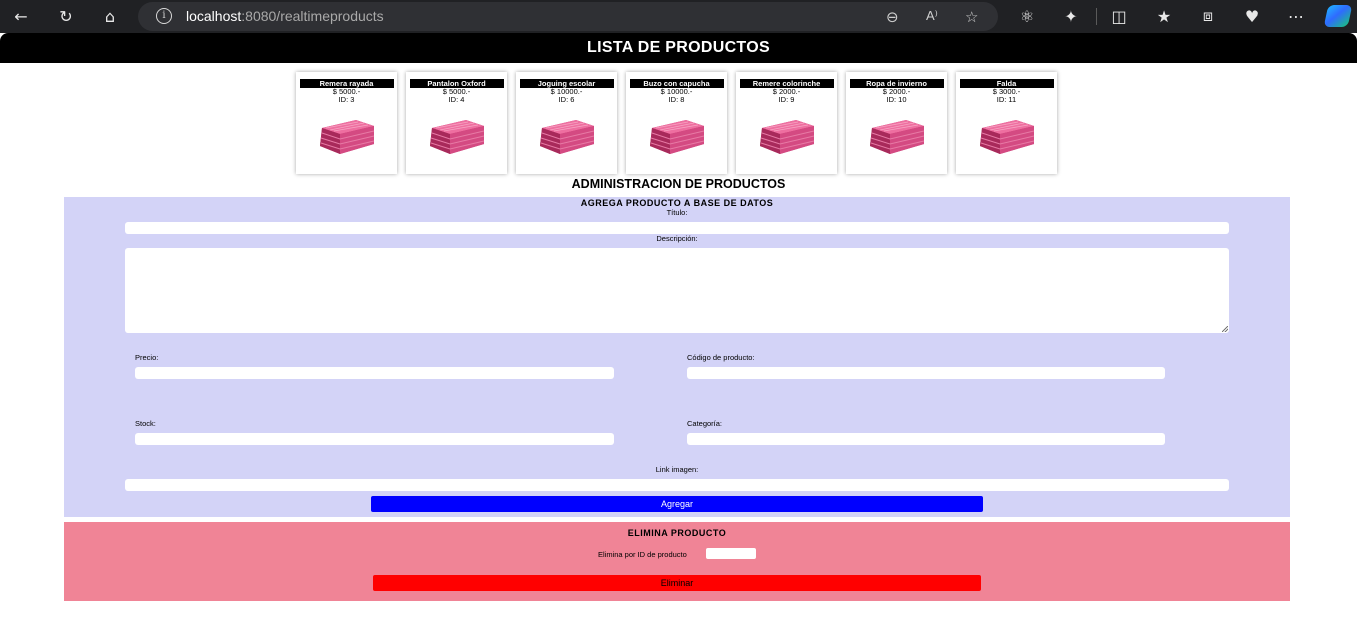  Describe the element at coordinates (374, 373) in the screenshot. I see `precio-input` at that location.